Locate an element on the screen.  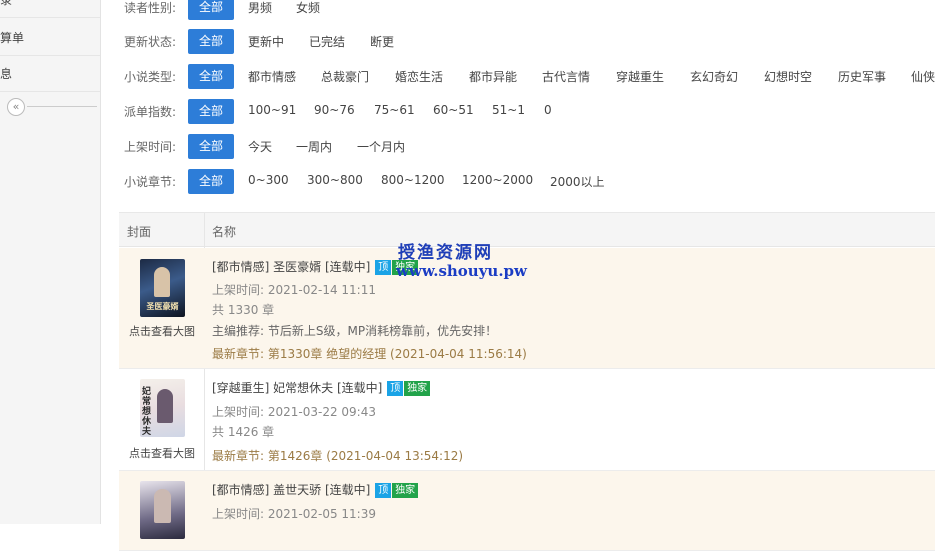
divider is located at coordinates (62, 106).